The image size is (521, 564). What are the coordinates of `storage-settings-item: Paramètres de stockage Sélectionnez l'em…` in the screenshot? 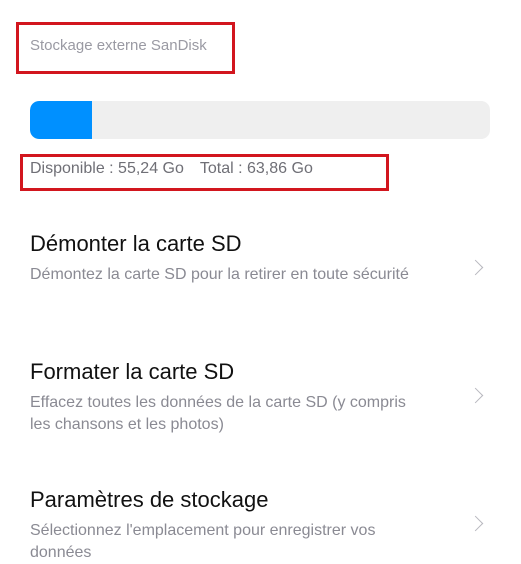 It's located at (262, 525).